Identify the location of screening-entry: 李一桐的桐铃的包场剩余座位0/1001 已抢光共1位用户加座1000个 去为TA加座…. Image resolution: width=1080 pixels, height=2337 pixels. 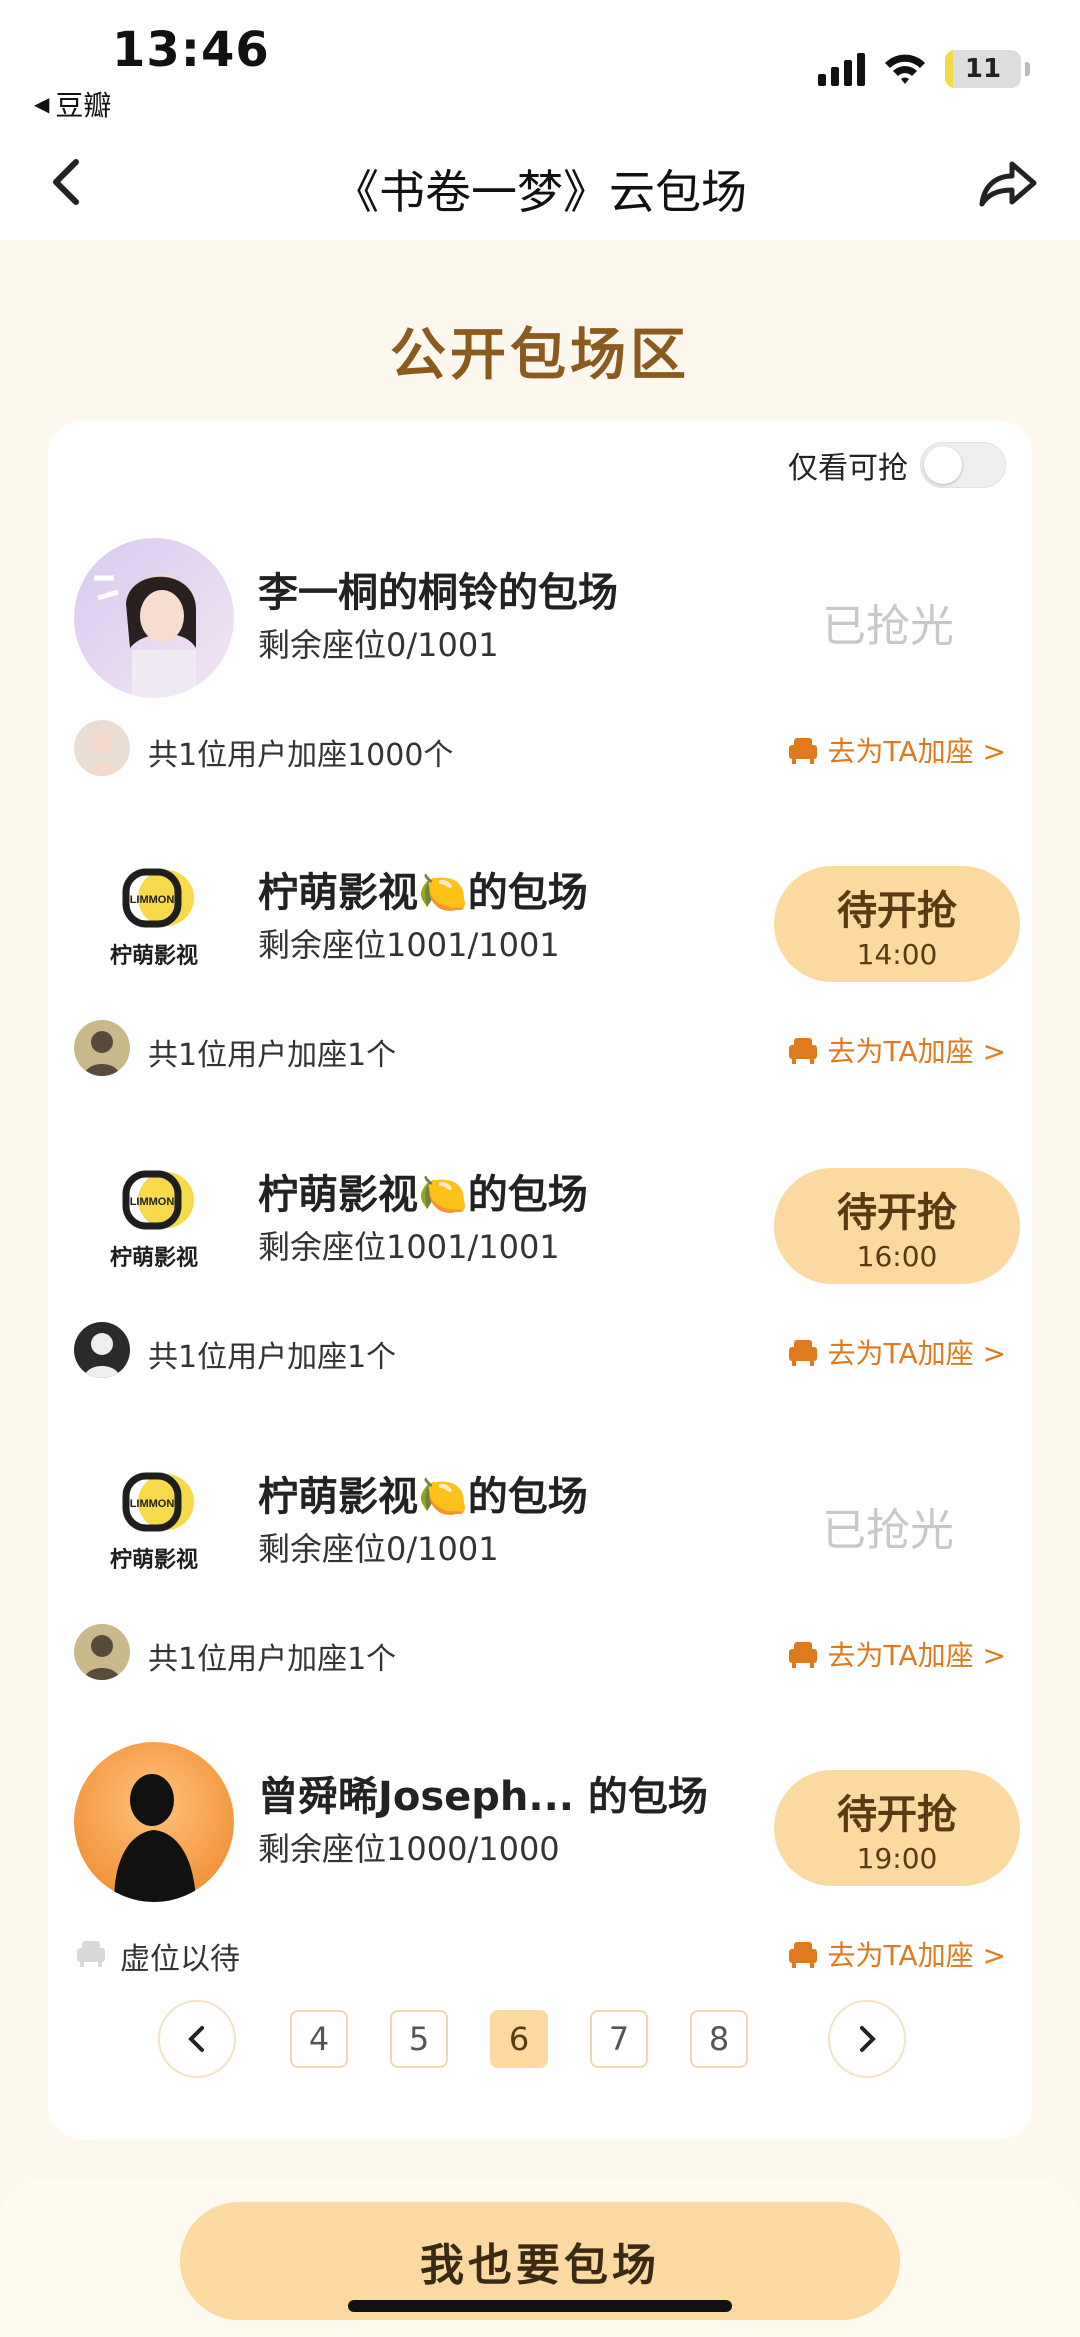
(540, 689).